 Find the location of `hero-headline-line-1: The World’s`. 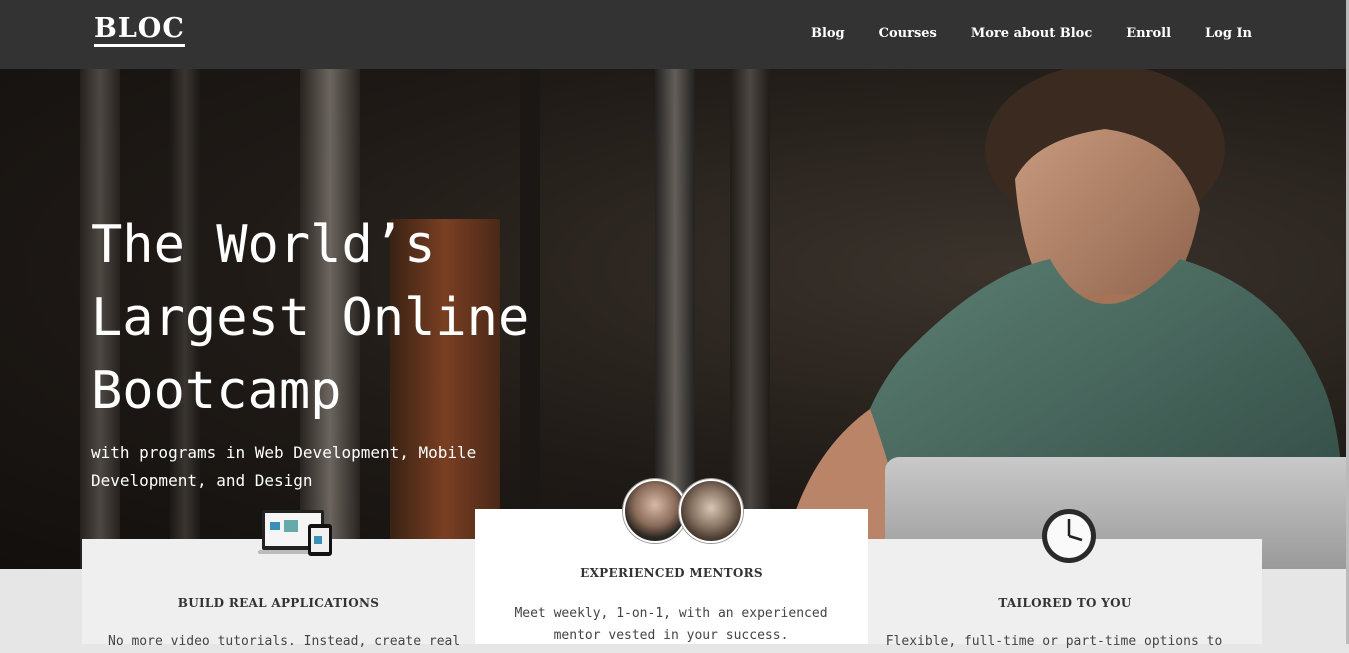

hero-headline-line-1: The World’s is located at coordinates (263, 245).